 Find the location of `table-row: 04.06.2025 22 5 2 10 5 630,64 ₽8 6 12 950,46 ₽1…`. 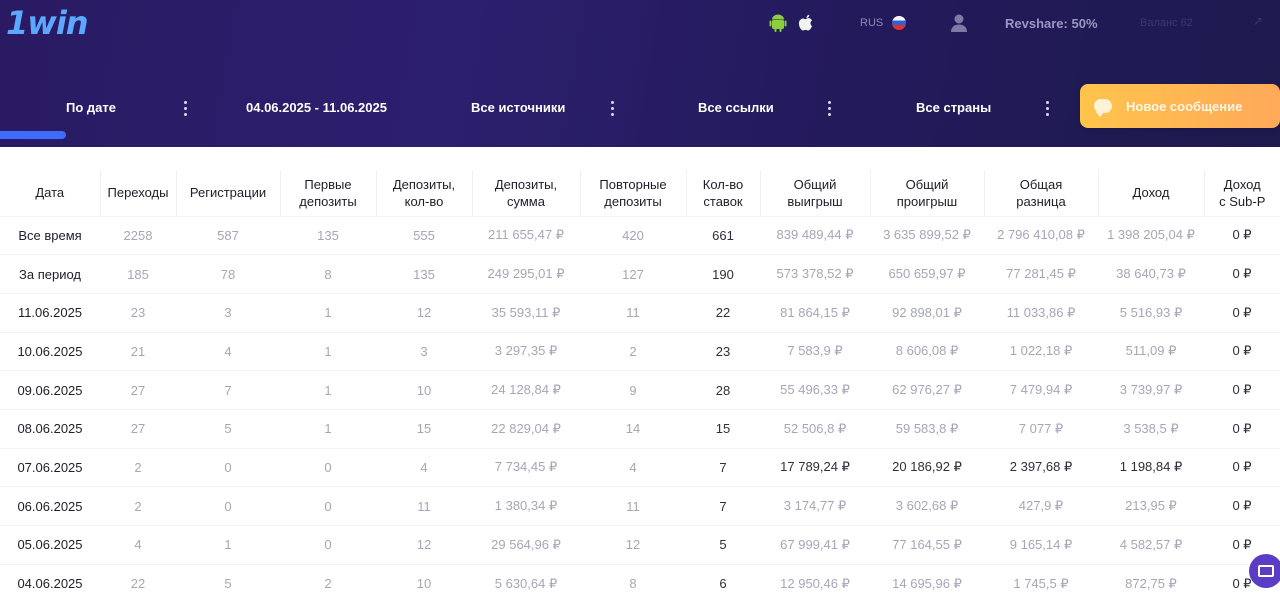

table-row: 04.06.2025 22 5 2 10 5 630,64 ₽8 6 12 950,46 ₽1… is located at coordinates (640, 583).